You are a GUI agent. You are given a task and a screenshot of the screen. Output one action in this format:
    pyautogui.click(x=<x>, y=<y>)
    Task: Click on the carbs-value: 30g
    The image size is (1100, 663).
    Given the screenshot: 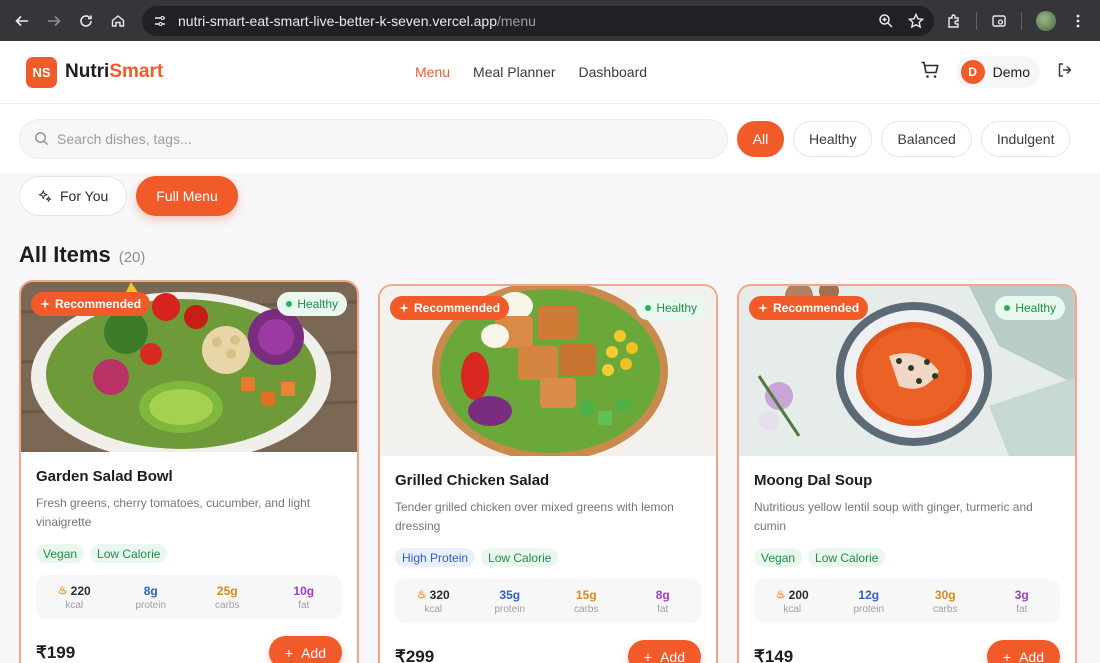 What is the action you would take?
    pyautogui.click(x=945, y=594)
    